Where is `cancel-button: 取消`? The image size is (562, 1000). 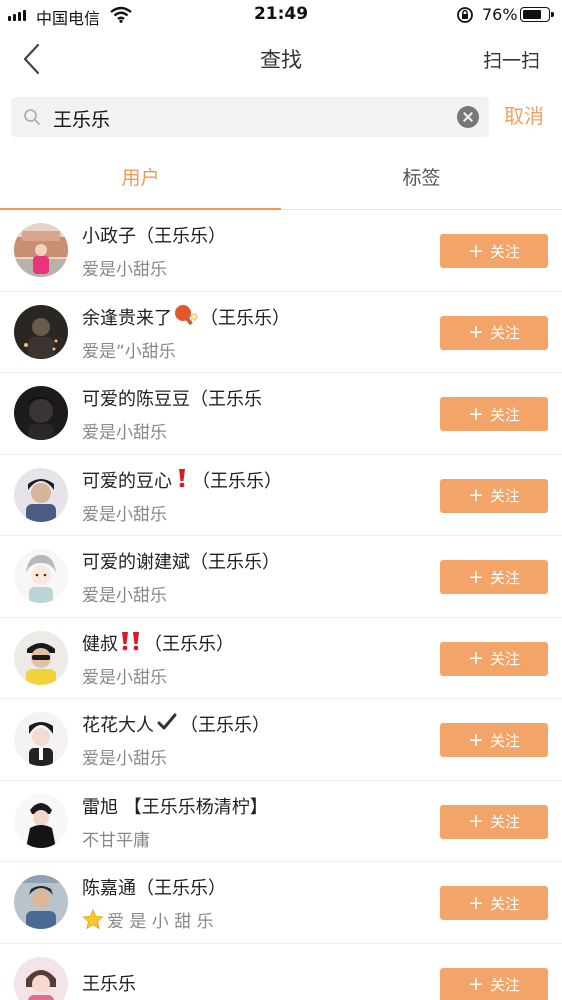
cancel-button: 取消 is located at coordinates (524, 114).